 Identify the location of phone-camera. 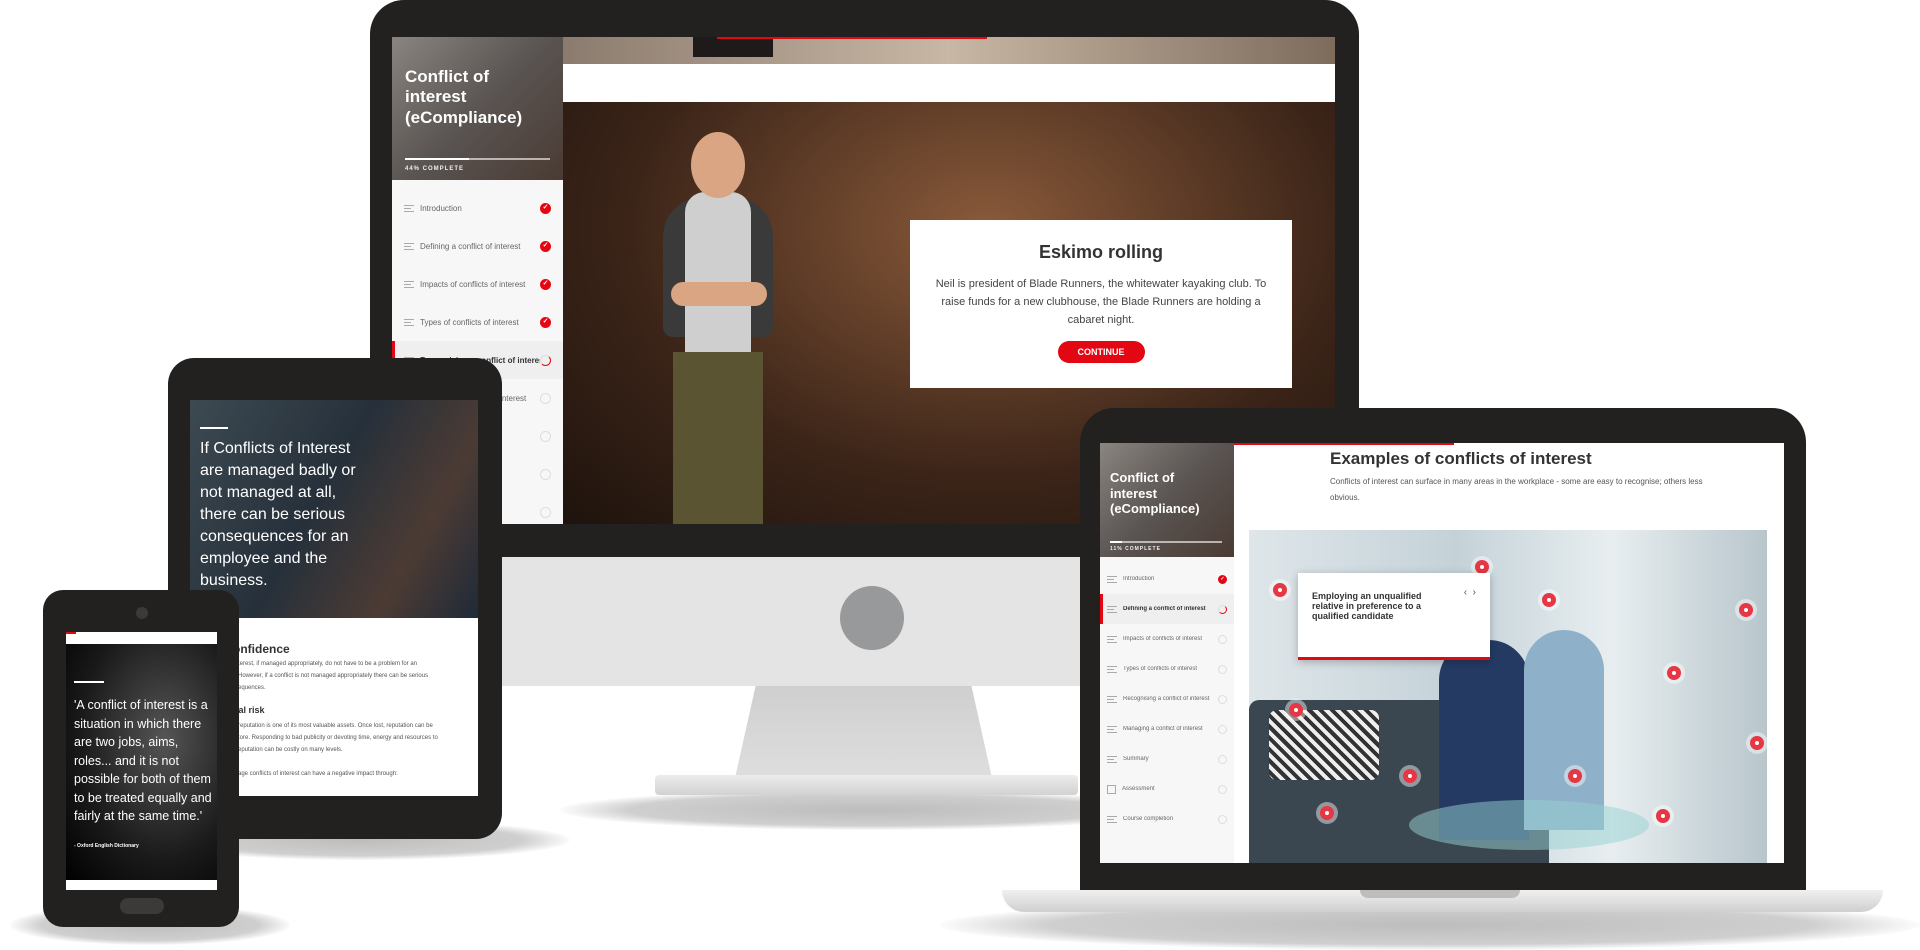
(142, 613).